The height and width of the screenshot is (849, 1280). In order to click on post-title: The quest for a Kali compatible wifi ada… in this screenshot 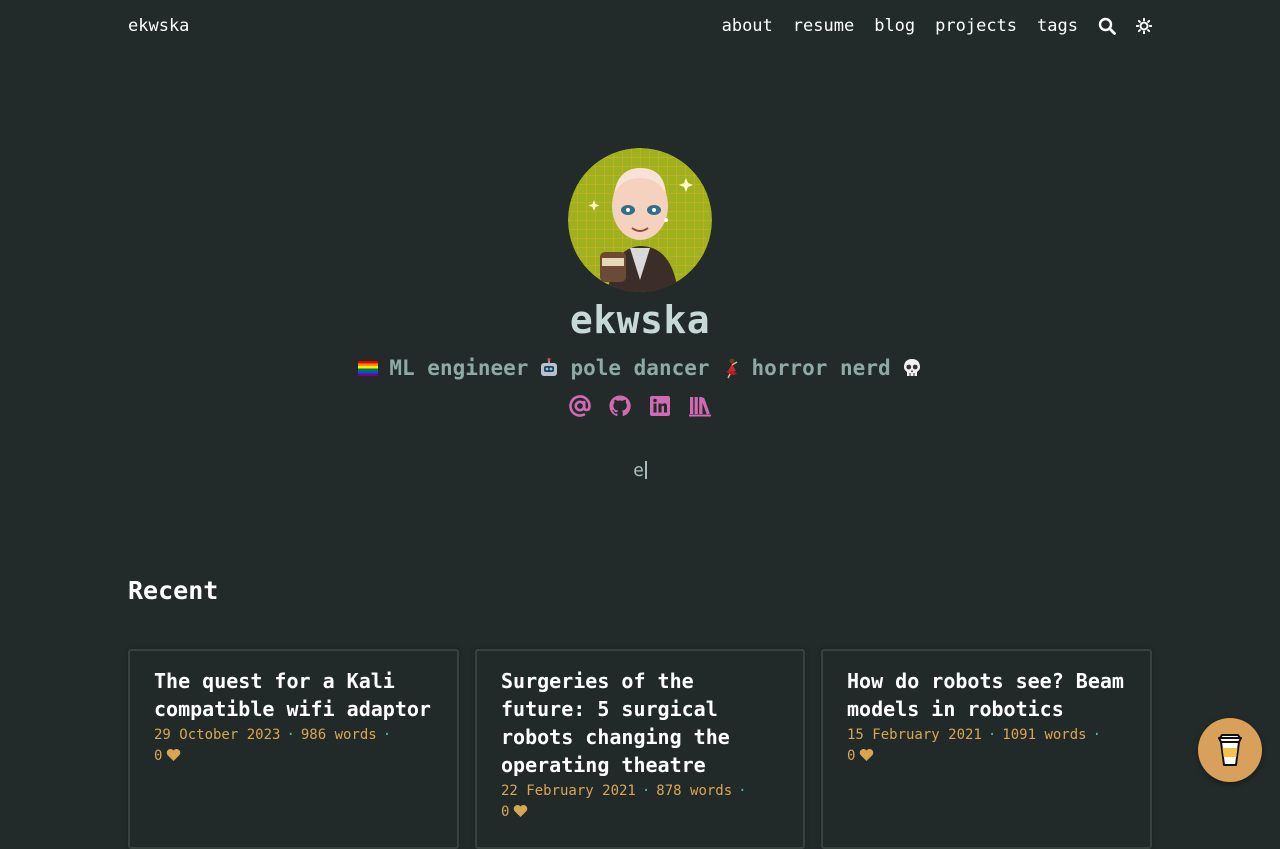, I will do `click(293, 695)`.